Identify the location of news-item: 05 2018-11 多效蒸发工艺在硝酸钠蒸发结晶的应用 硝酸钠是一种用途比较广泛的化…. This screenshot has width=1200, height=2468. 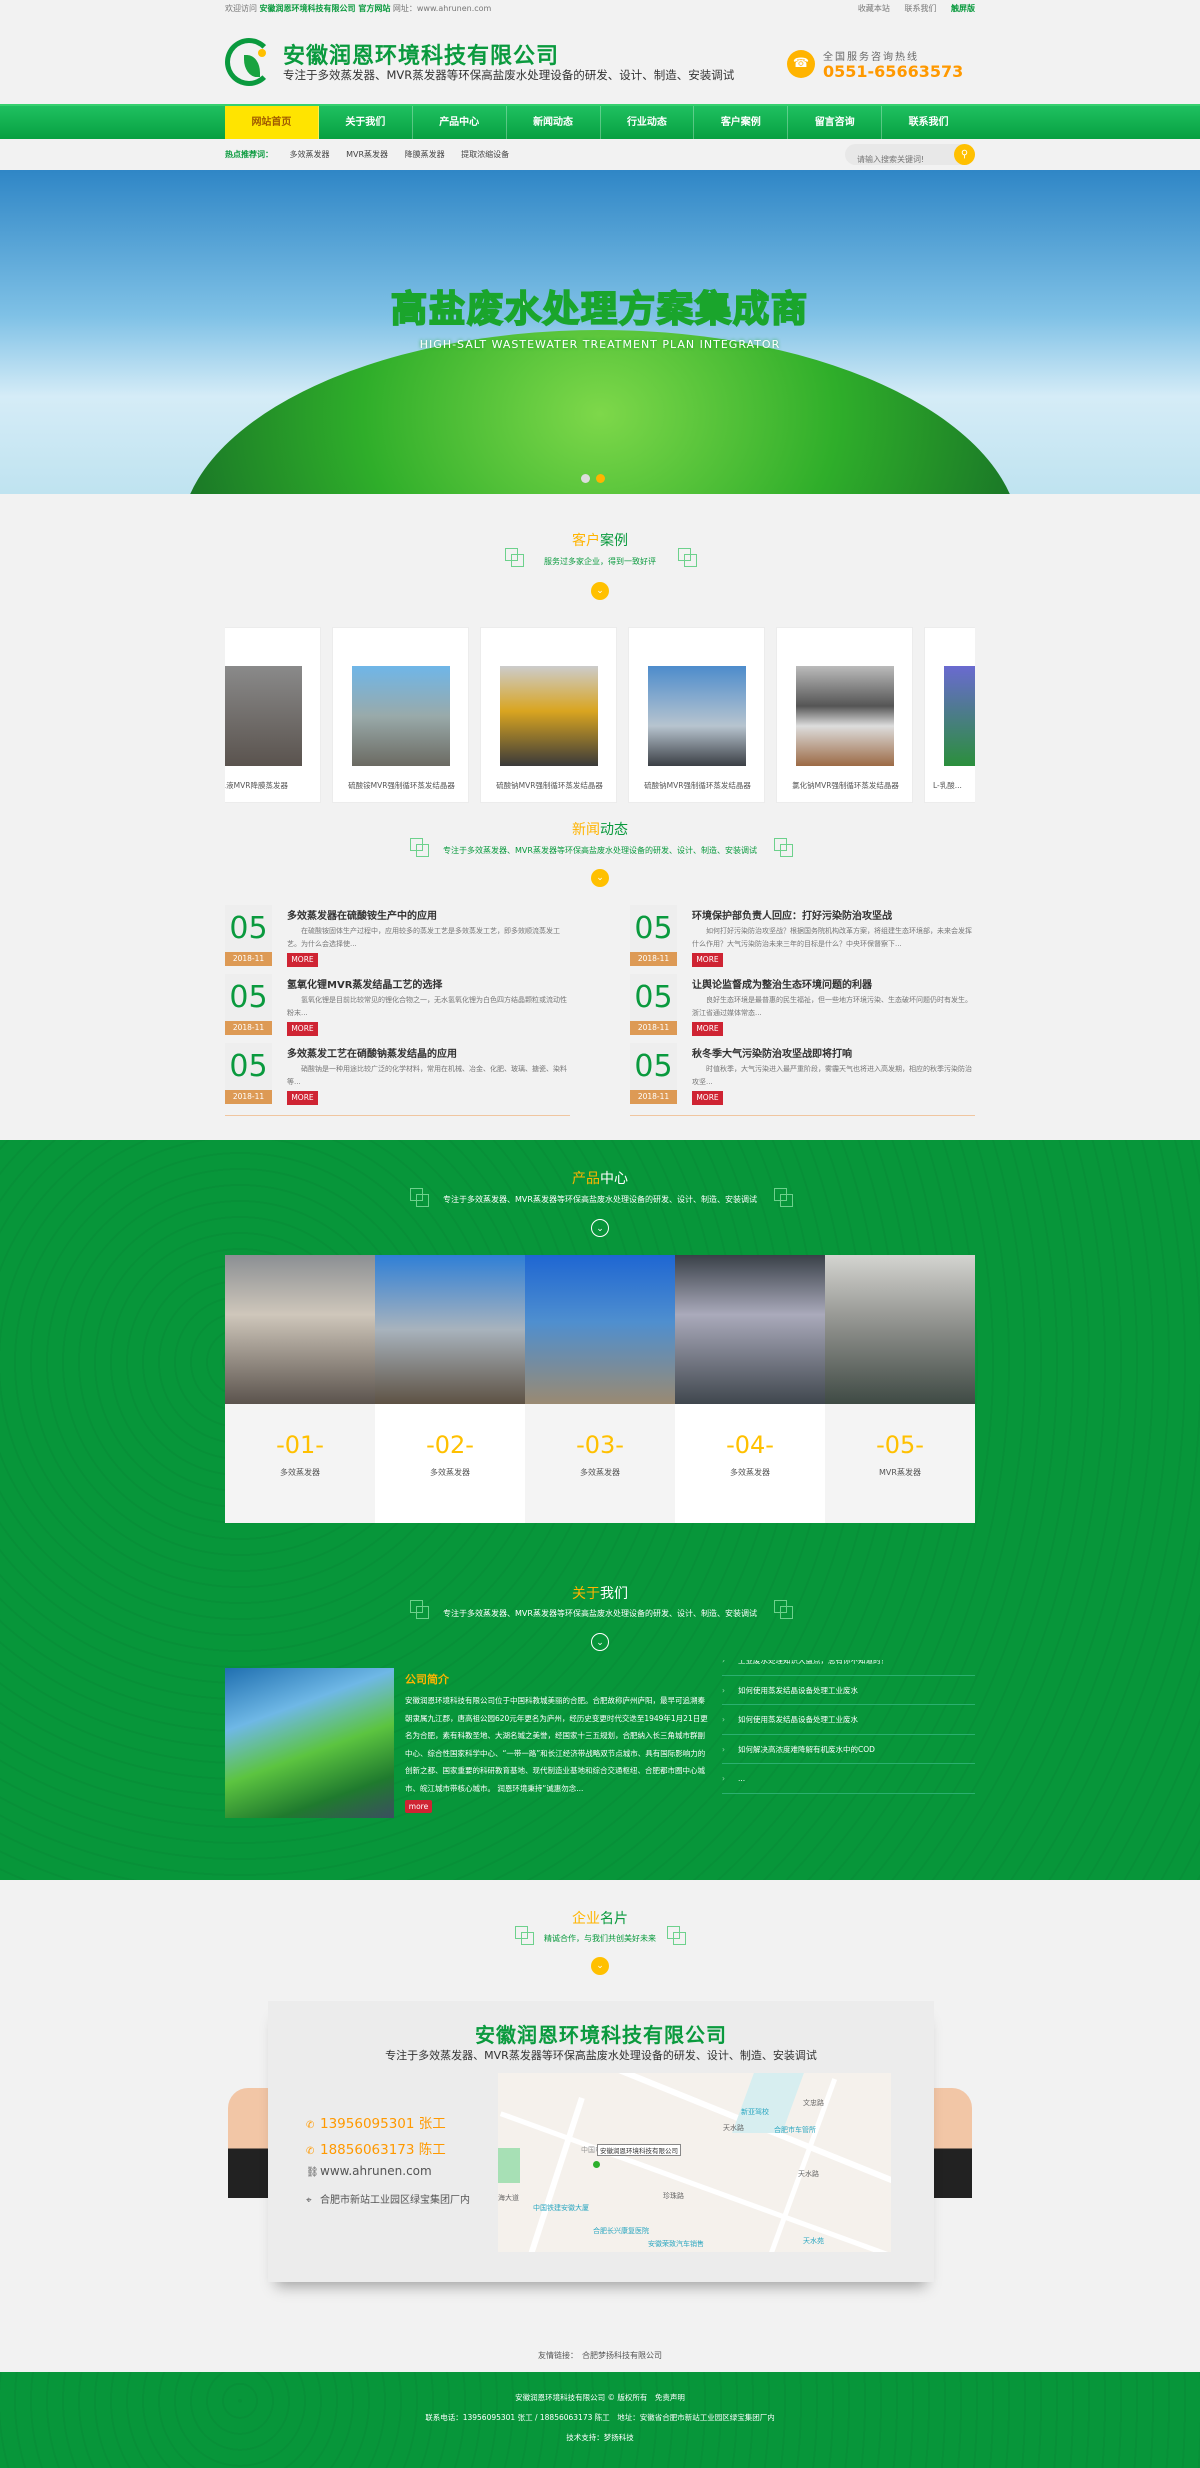
(397, 1077).